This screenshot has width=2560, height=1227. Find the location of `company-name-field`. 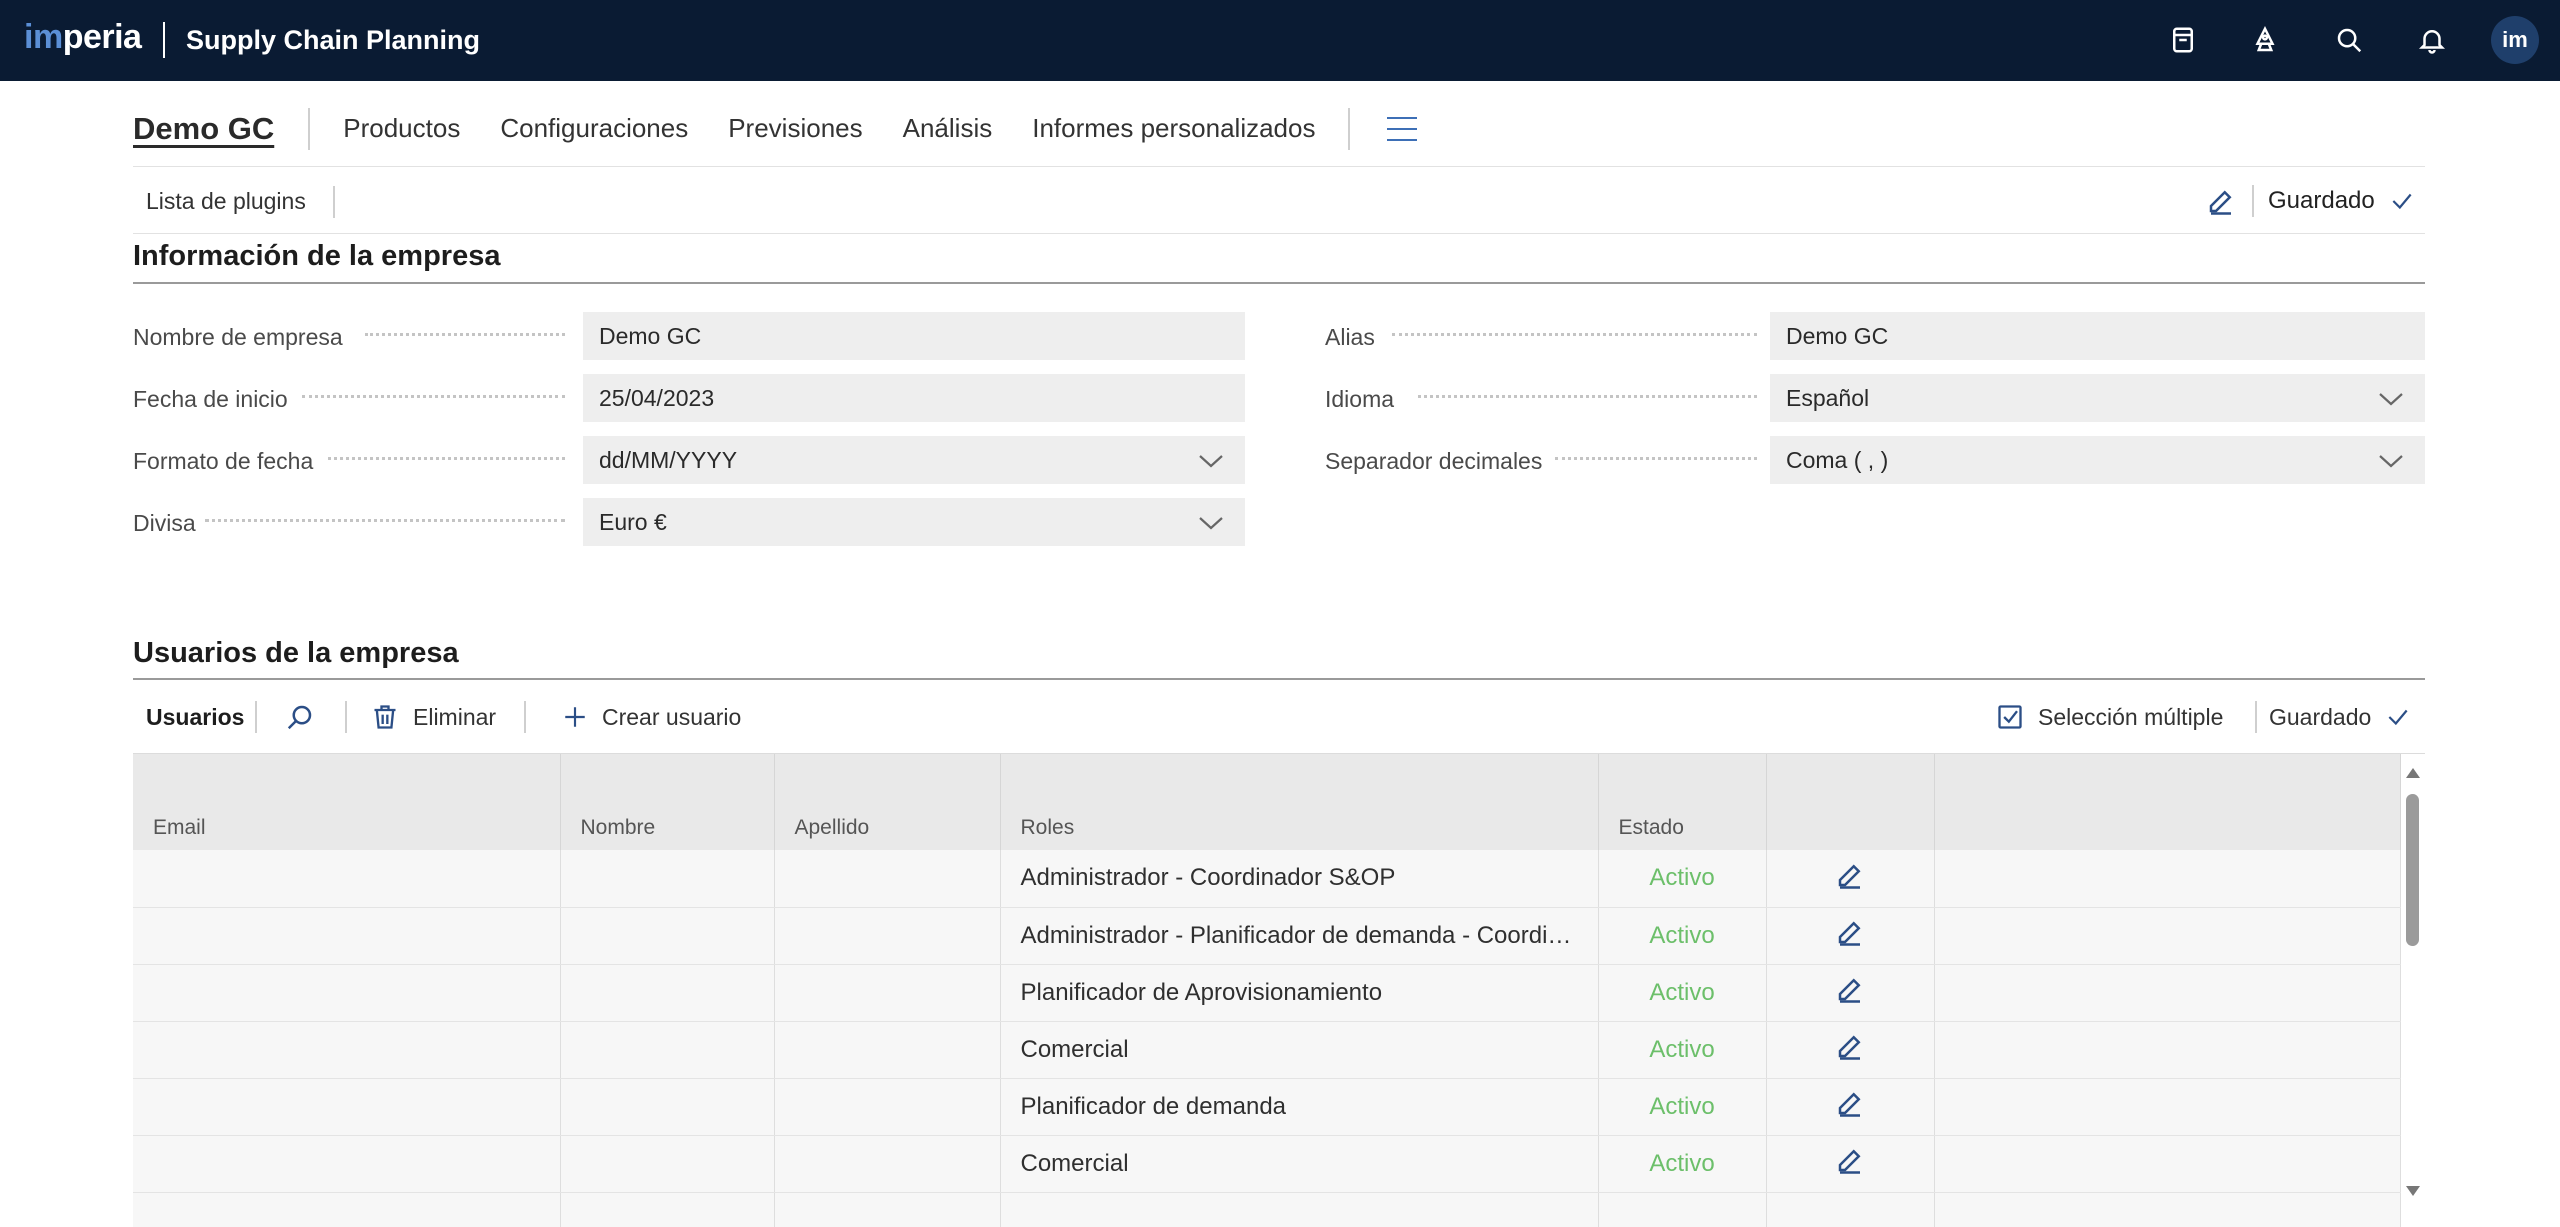

company-name-field is located at coordinates (914, 336).